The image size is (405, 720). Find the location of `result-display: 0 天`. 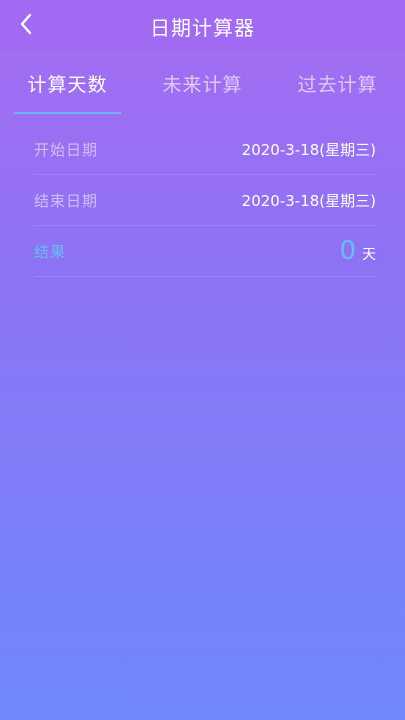

result-display: 0 天 is located at coordinates (357, 251).